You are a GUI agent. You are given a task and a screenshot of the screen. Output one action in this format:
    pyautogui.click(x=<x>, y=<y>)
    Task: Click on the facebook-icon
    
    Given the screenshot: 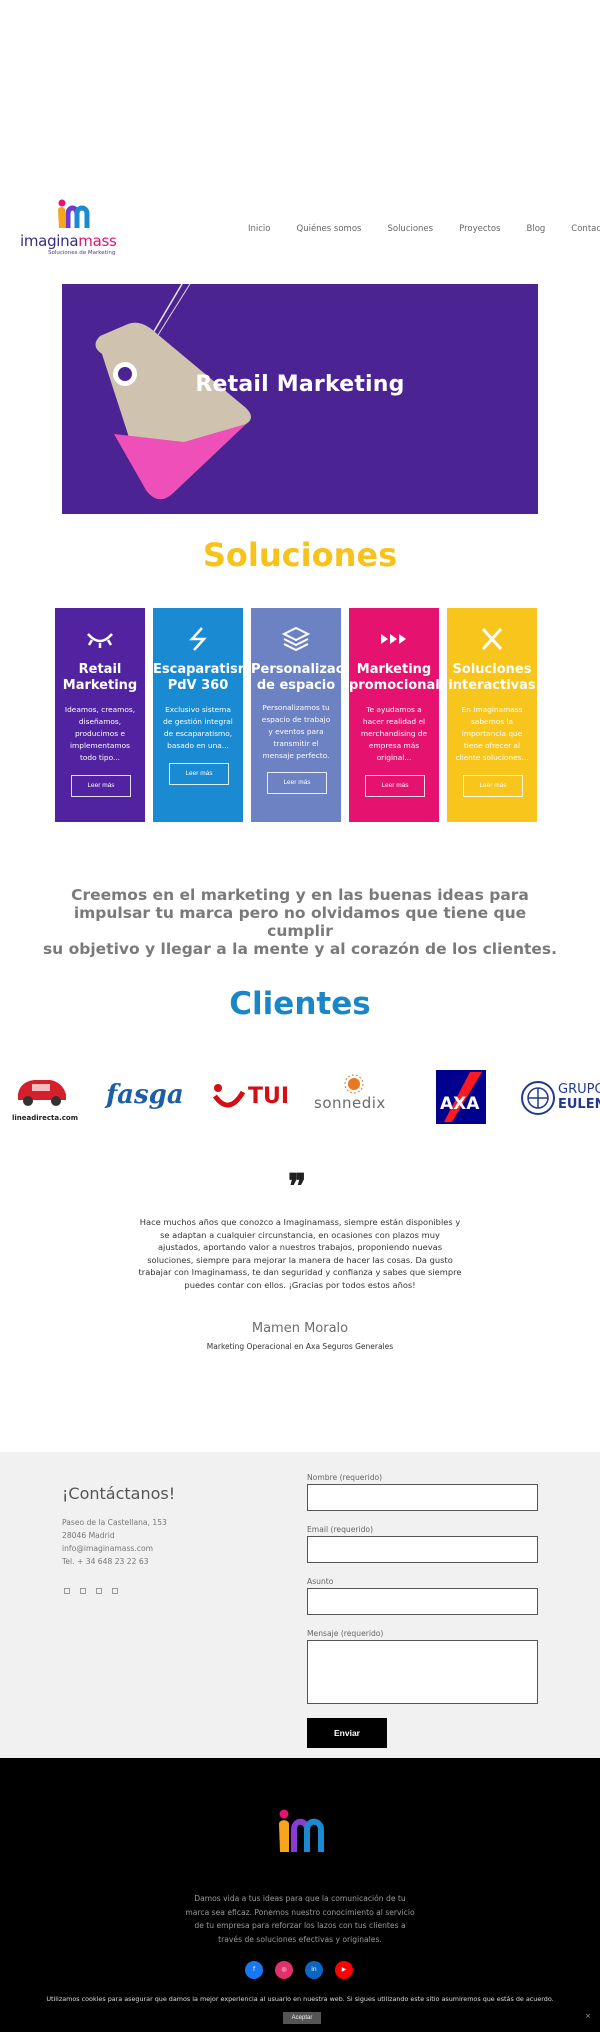 What is the action you would take?
    pyautogui.click(x=67, y=1591)
    